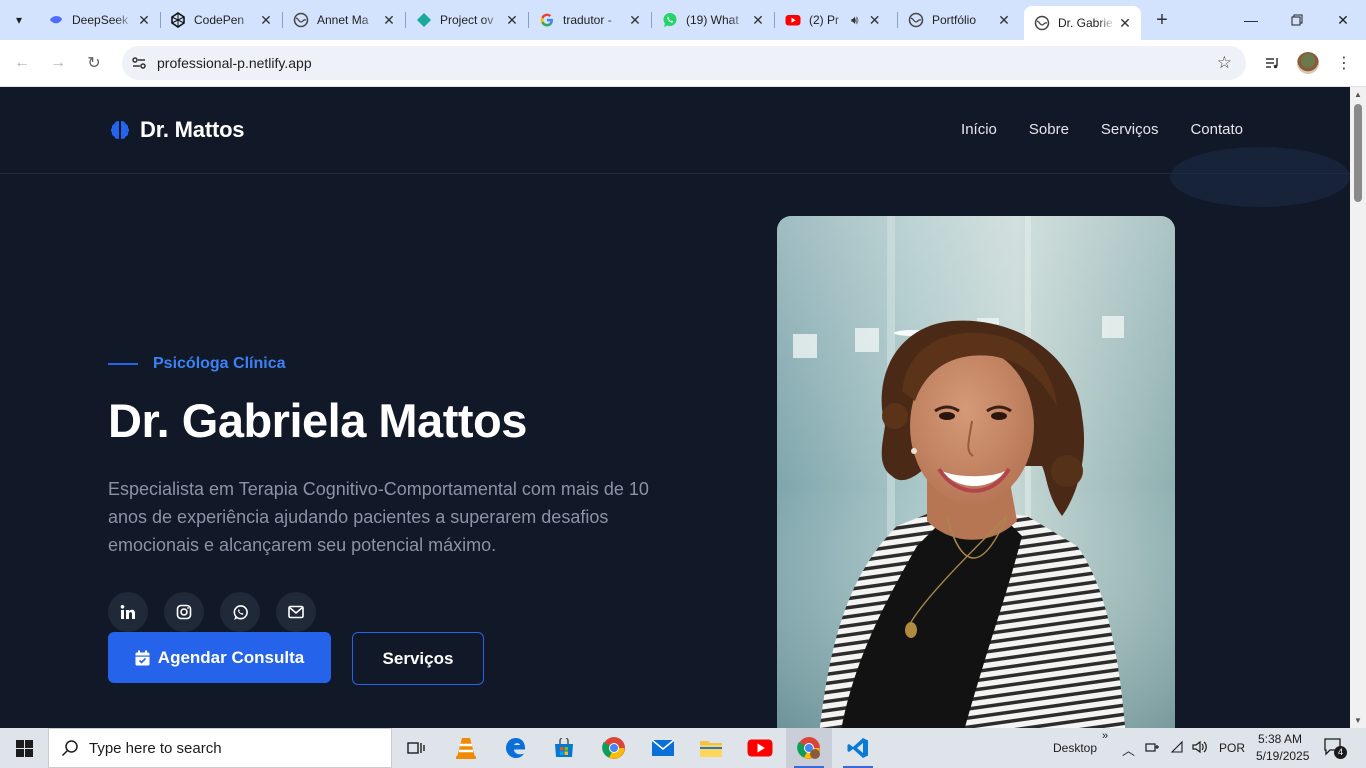 This screenshot has width=1366, height=768. Describe the element at coordinates (219, 363) in the screenshot. I see `eyebrow-text: Psicóloga Clínica` at that location.